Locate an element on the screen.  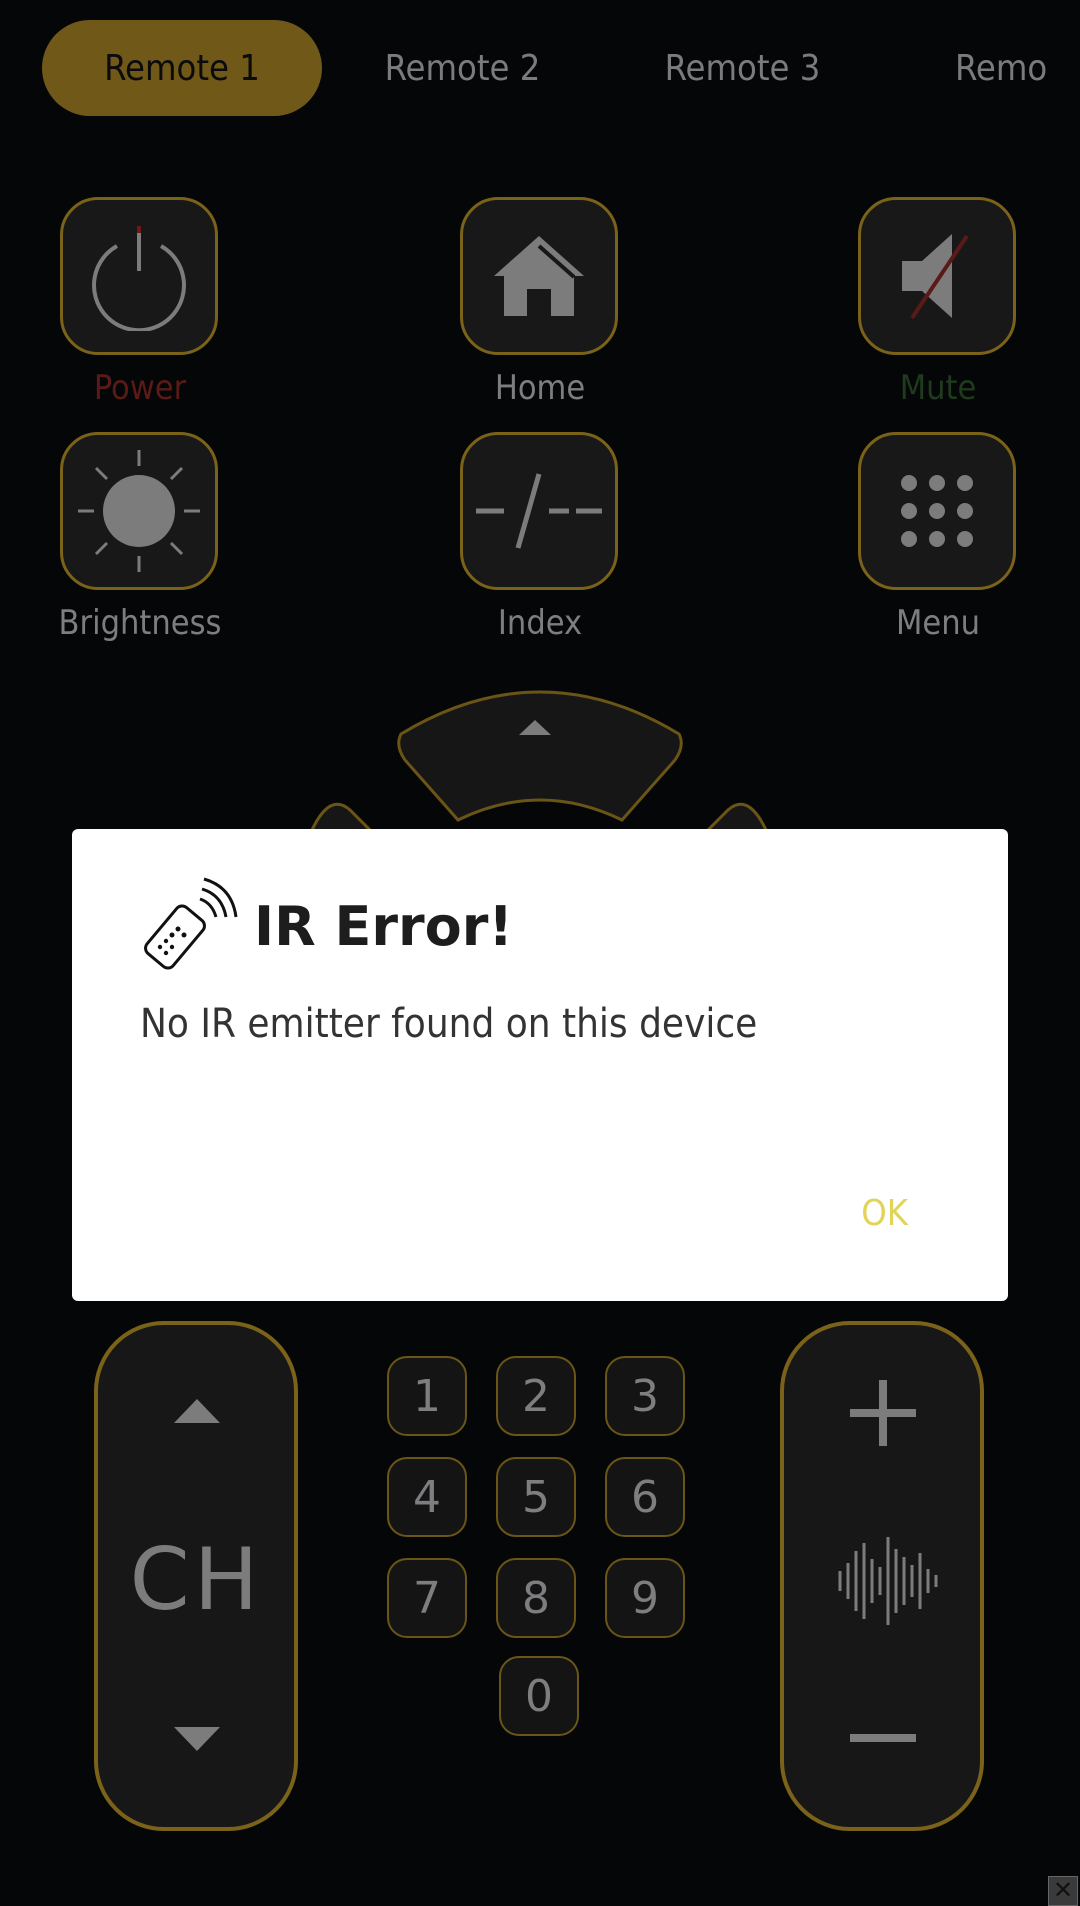
volume-up-icon is located at coordinates (883, 1413).